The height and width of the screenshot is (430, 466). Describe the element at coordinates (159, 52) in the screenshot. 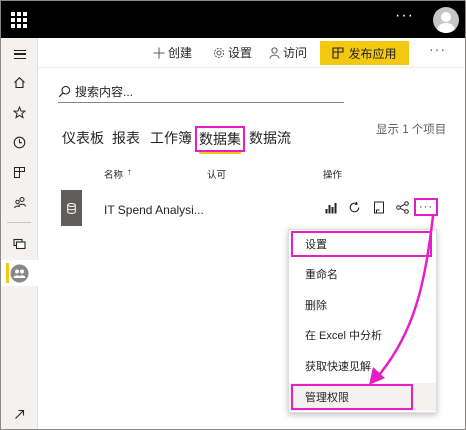

I see `plus-icon` at that location.